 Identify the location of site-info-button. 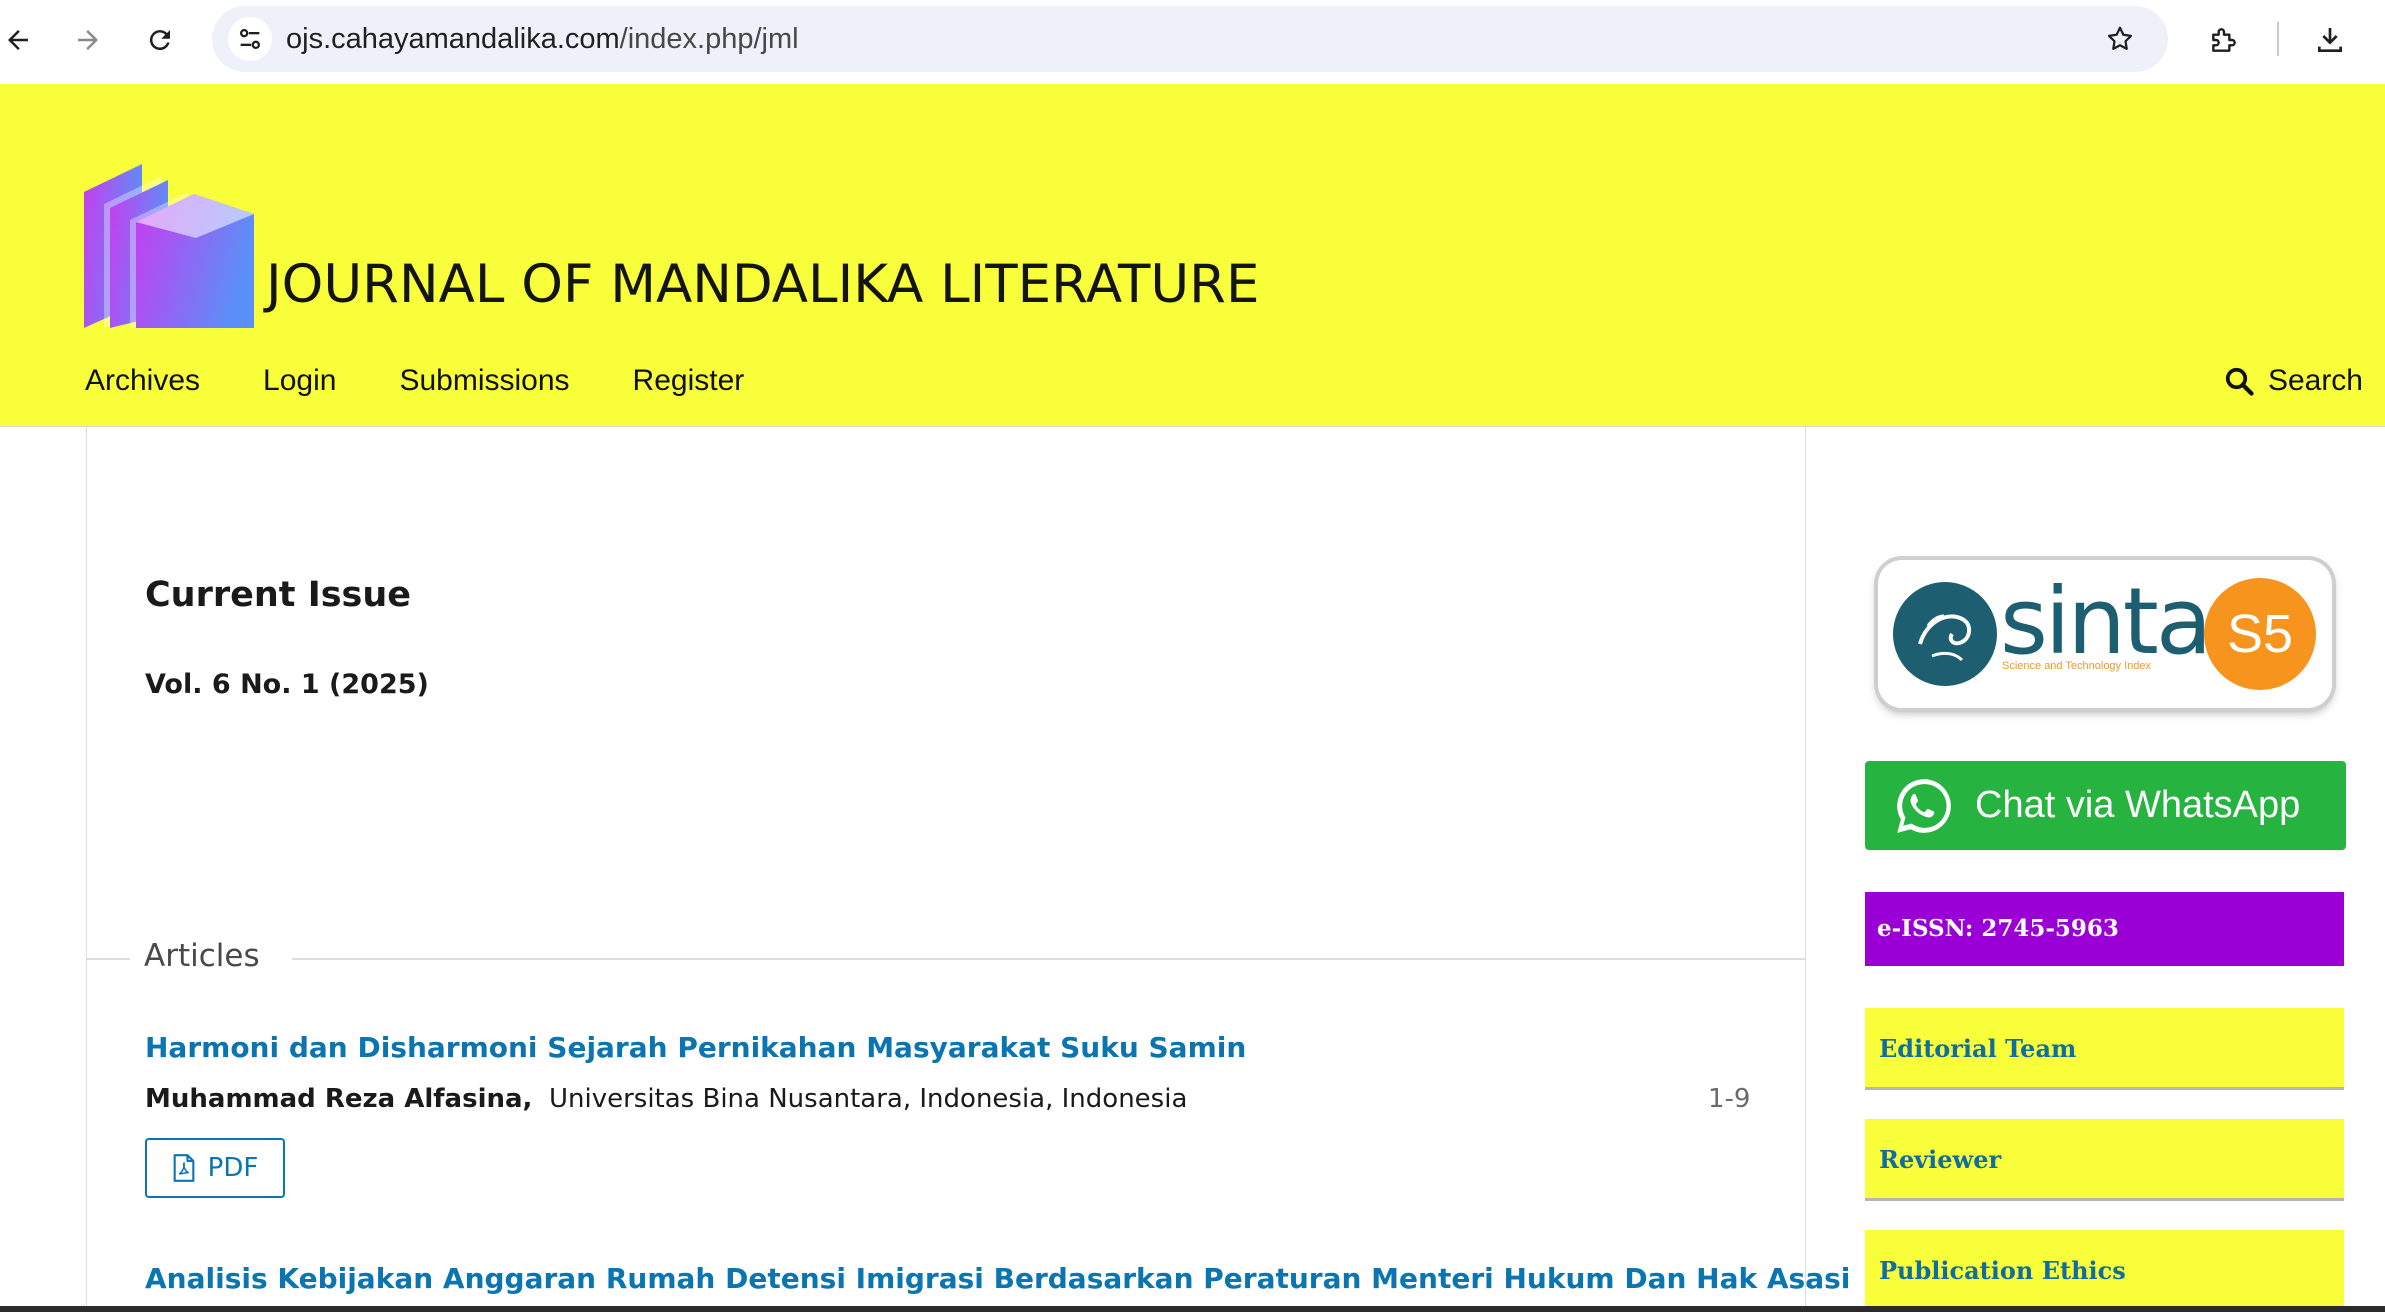
(250, 39).